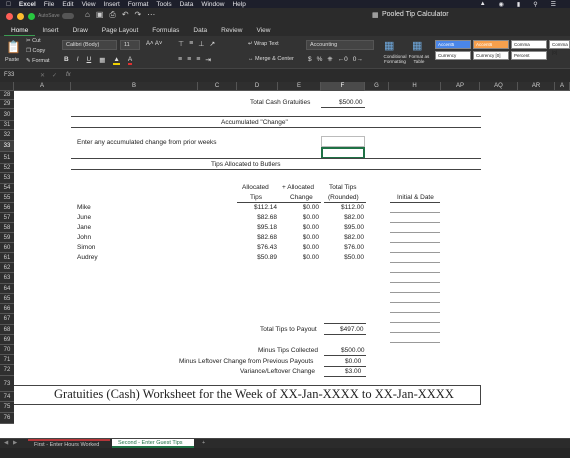  What do you see at coordinates (301, 197) in the screenshot?
I see `col-change-line2: Change` at bounding box center [301, 197].